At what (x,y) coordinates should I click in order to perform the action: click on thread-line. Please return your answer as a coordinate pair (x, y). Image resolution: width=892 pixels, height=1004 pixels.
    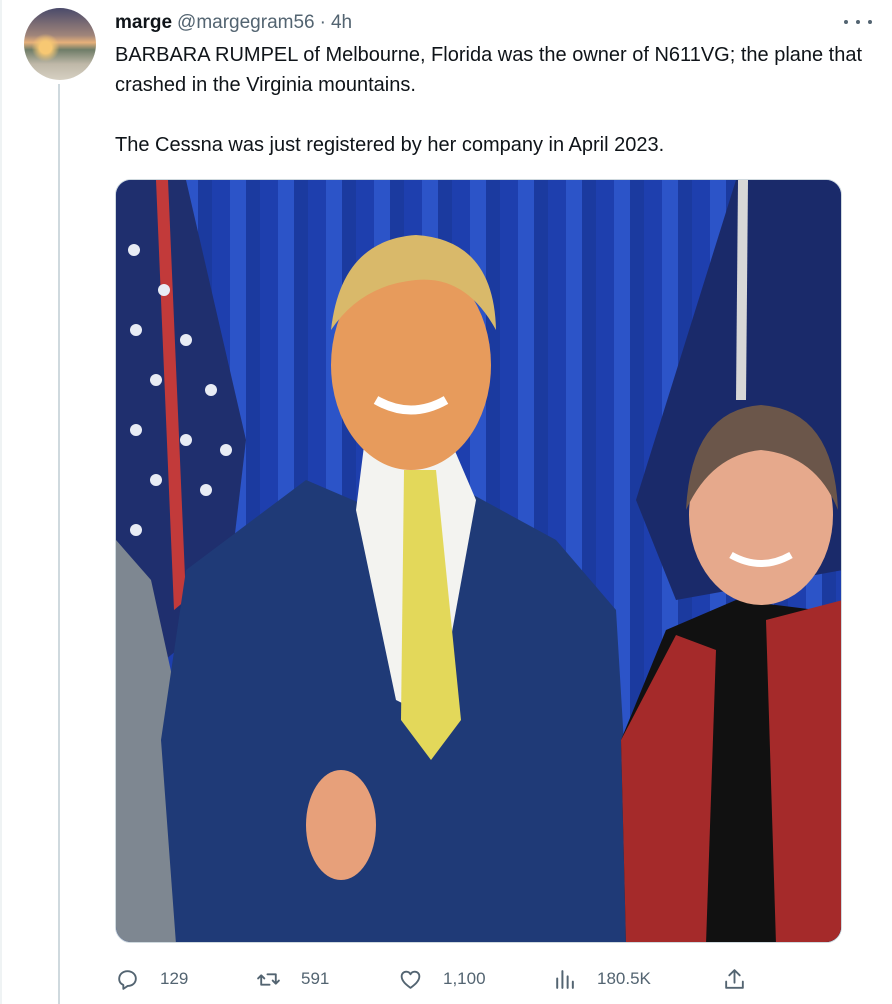
    Looking at the image, I should click on (59, 544).